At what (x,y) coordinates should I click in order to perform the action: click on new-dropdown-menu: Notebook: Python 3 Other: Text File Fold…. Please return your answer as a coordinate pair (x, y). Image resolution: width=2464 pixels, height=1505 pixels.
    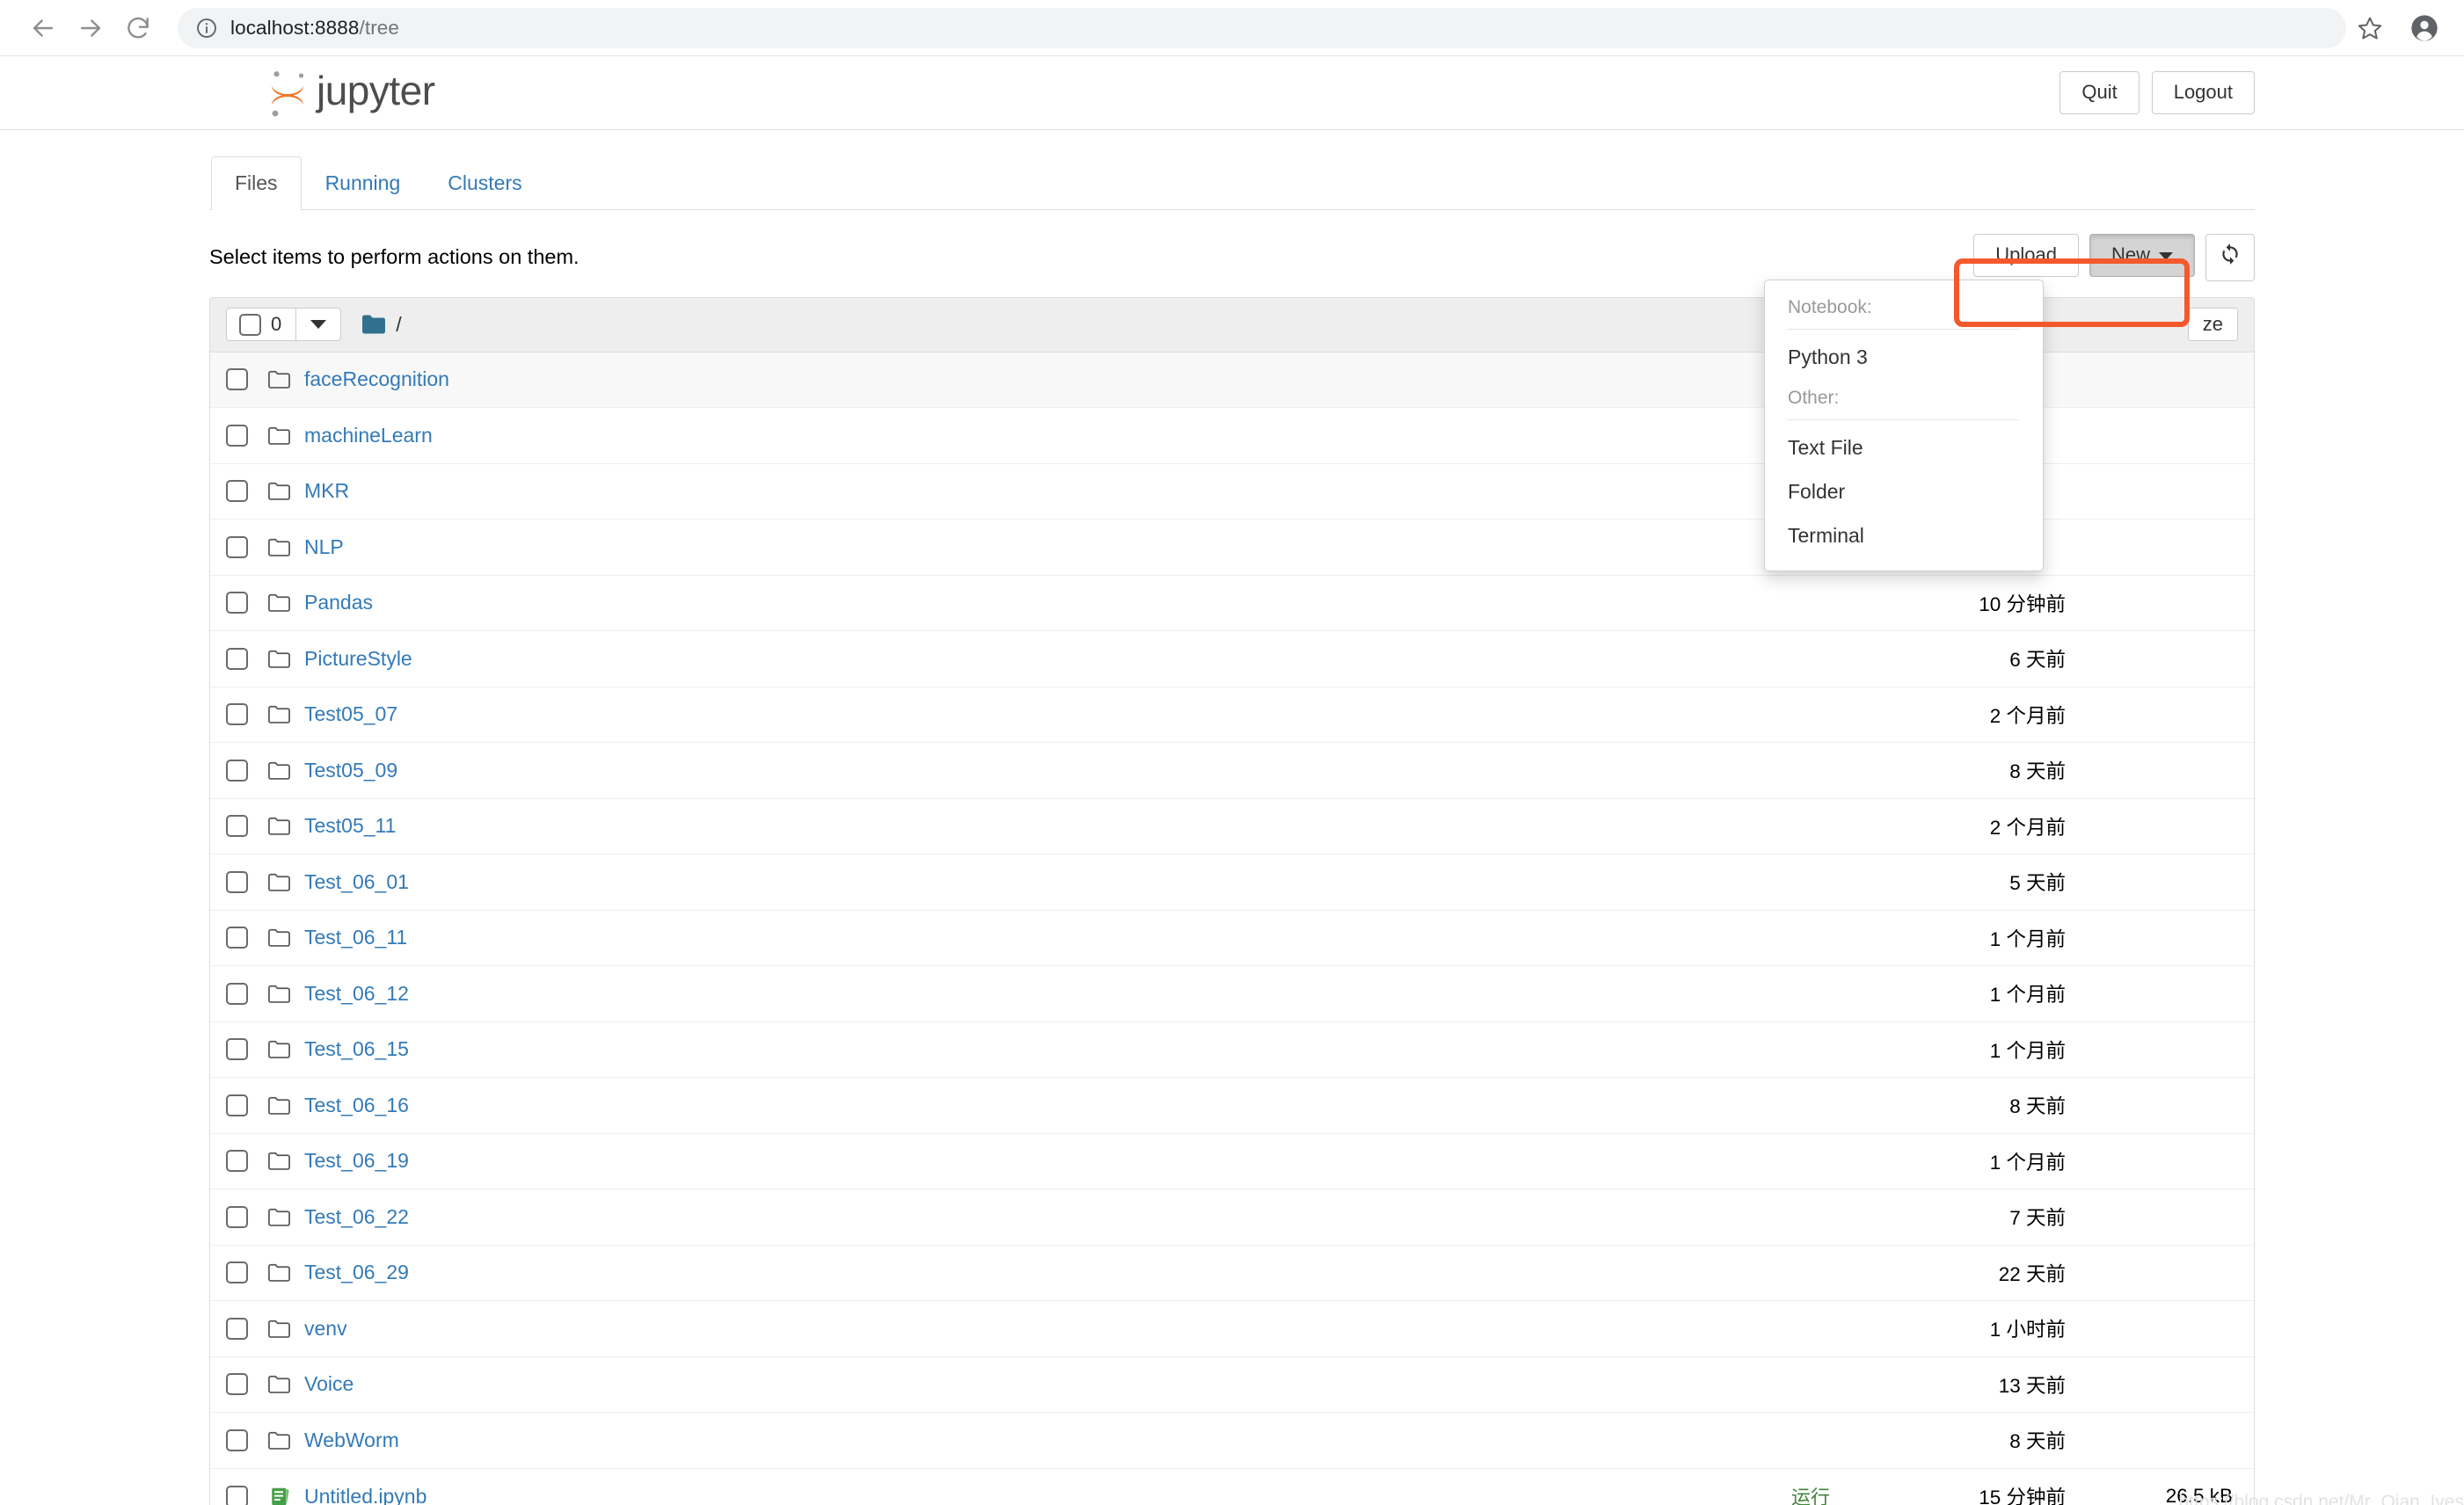
    Looking at the image, I should click on (1904, 425).